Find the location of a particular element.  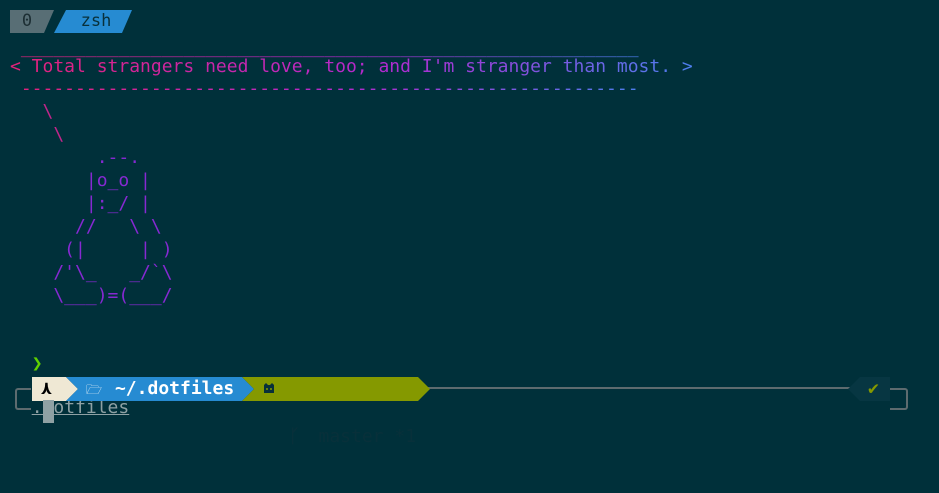

folder-open-icon: 🗁 is located at coordinates (94, 390).